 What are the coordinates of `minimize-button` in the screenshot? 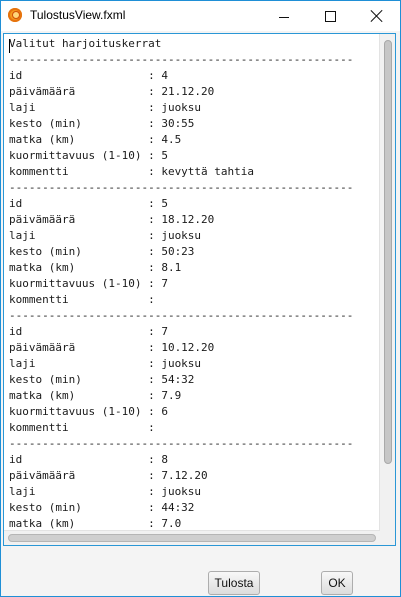 It's located at (284, 16).